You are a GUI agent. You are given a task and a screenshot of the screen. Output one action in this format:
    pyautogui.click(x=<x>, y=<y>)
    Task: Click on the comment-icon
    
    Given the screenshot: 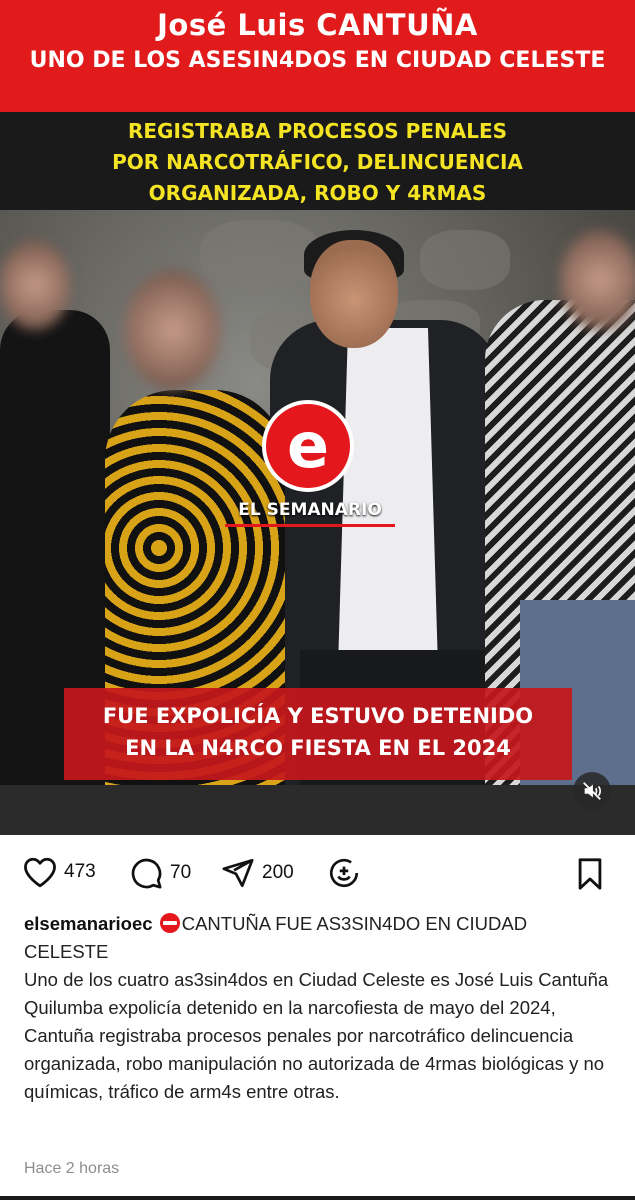 What is the action you would take?
    pyautogui.click(x=146, y=873)
    